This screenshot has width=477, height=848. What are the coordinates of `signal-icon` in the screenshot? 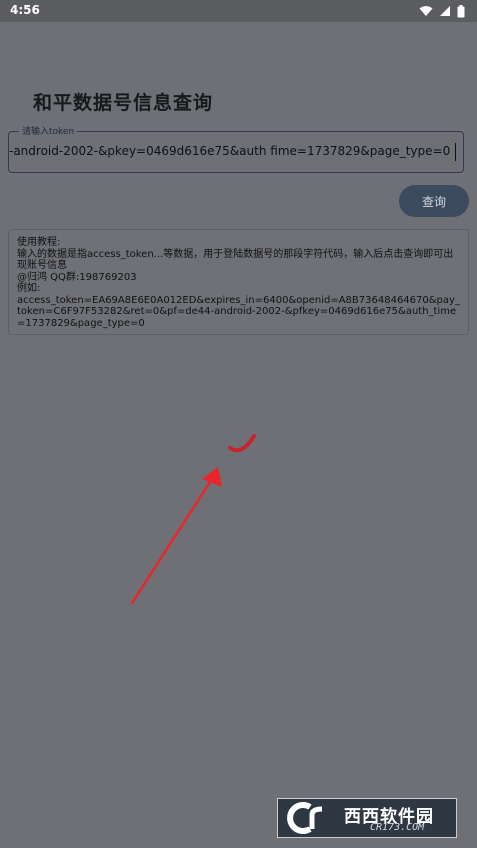 It's located at (445, 11).